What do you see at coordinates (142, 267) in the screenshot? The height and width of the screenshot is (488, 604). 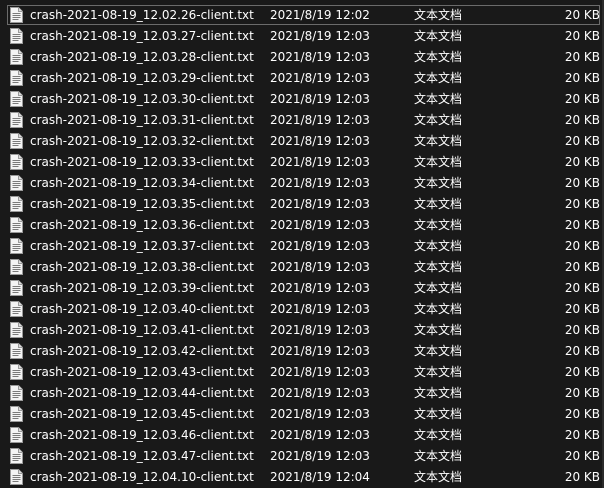 I see `file-name: crash-2021-08-19_12.03.38-client.txt` at bounding box center [142, 267].